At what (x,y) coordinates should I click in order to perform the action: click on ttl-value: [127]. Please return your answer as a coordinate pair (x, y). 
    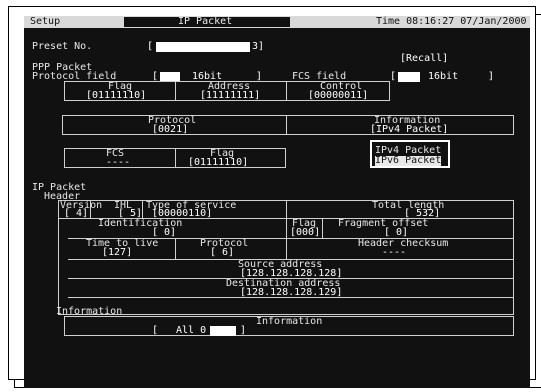
    Looking at the image, I should click on (117, 253).